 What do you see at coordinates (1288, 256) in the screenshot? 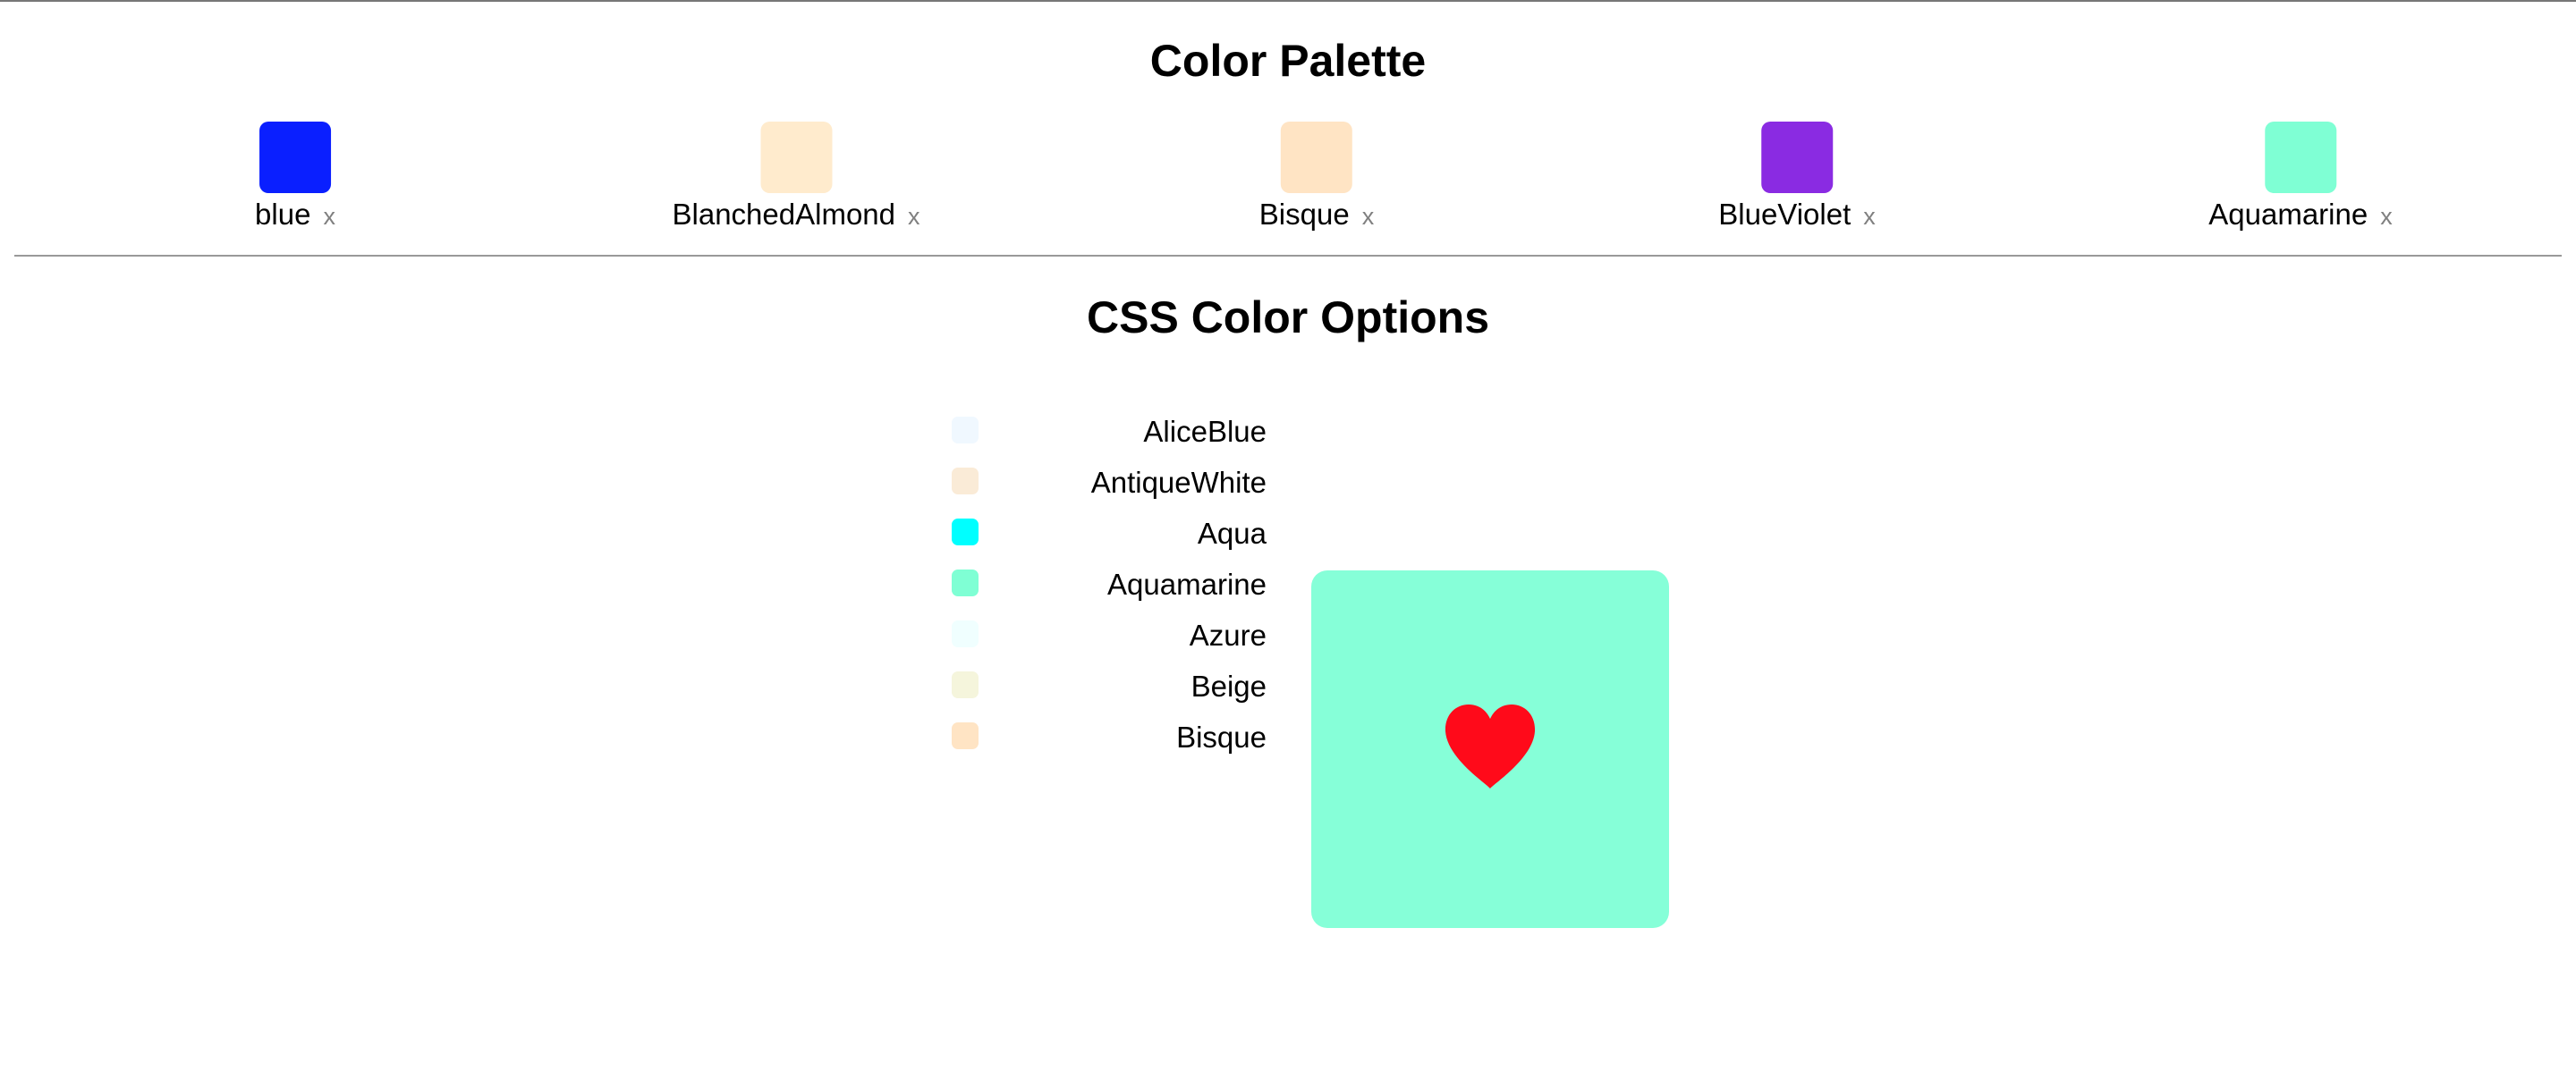
I see `section-divider` at bounding box center [1288, 256].